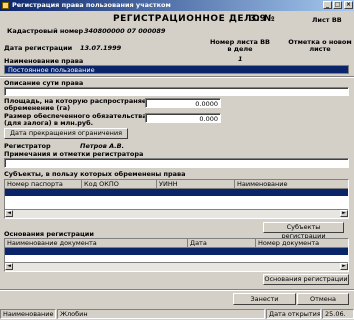 This screenshot has height=320, width=354. What do you see at coordinates (38, 48) in the screenshot?
I see `registration-date-label: Дата регистрации` at bounding box center [38, 48].